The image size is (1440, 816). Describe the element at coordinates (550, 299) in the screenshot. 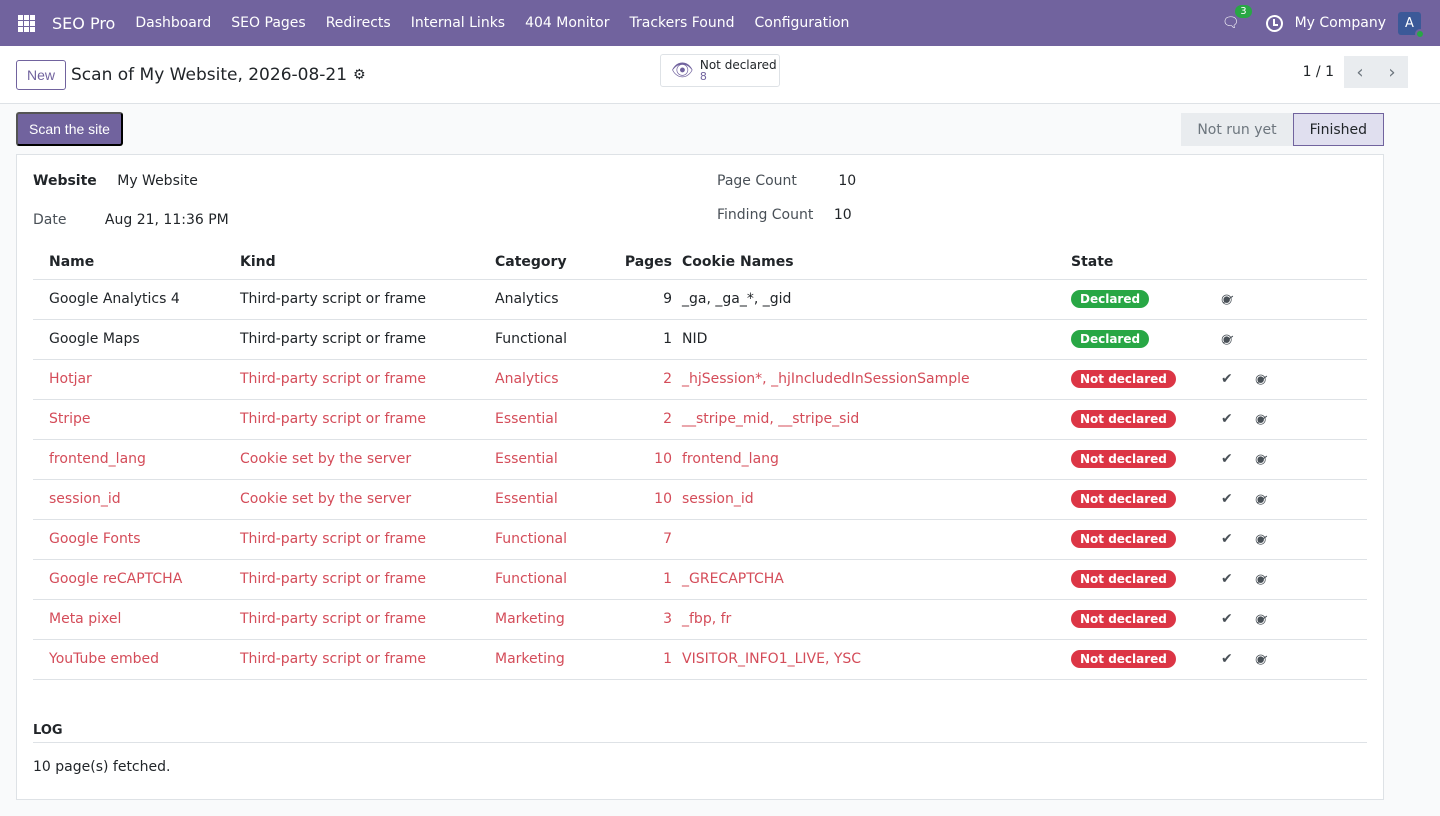

I see `finding-category: Analytics` at that location.